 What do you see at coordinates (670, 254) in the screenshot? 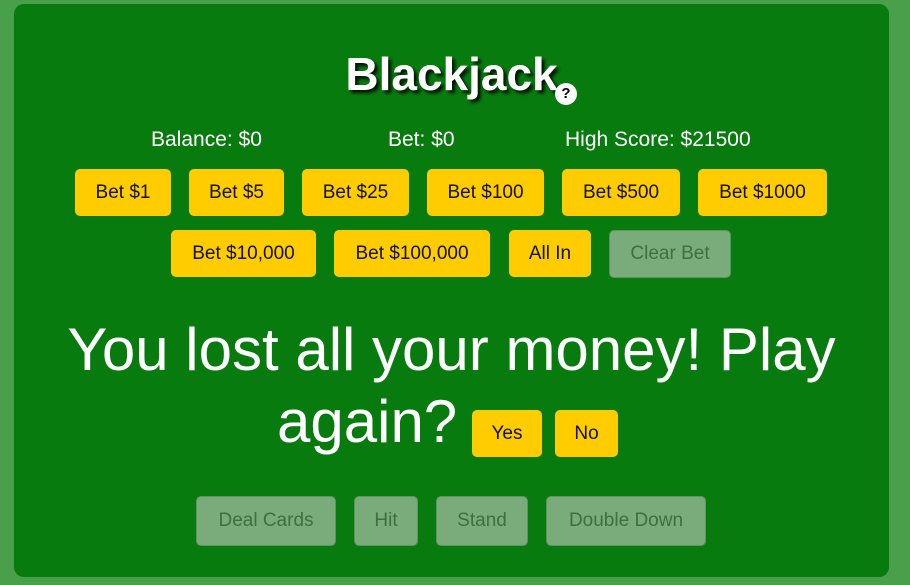
I see `clear-bet-button: Clear Bet` at bounding box center [670, 254].